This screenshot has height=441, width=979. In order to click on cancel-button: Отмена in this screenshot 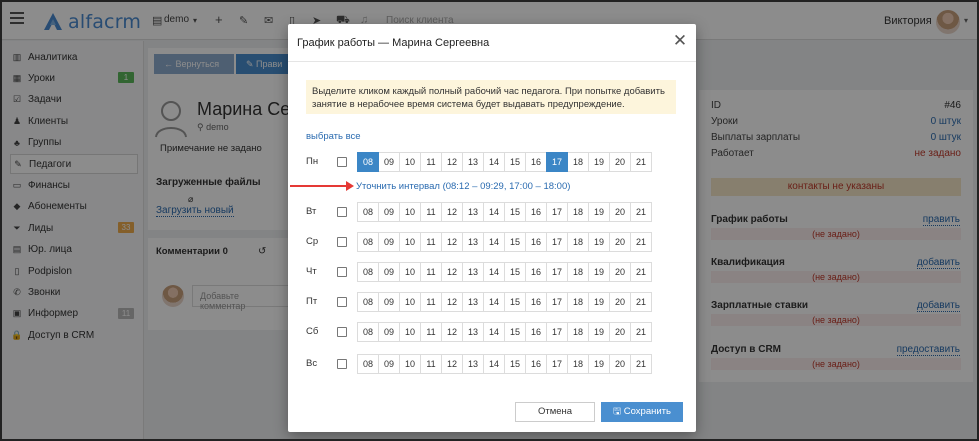, I will do `click(555, 412)`.